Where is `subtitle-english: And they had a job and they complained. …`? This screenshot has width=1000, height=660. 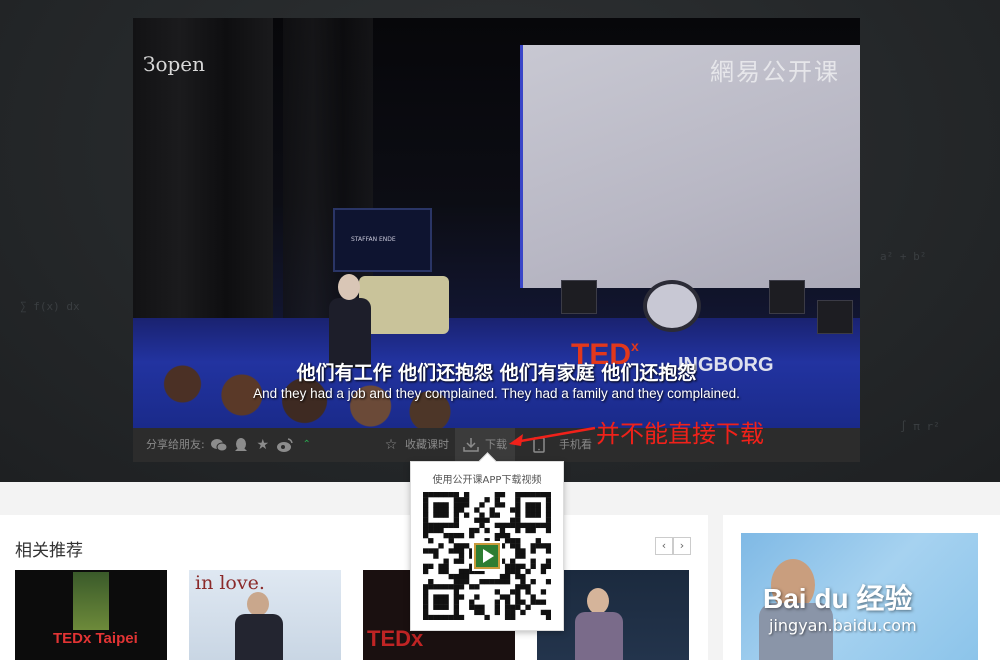
subtitle-english: And they had a job and they complained. … is located at coordinates (496, 393).